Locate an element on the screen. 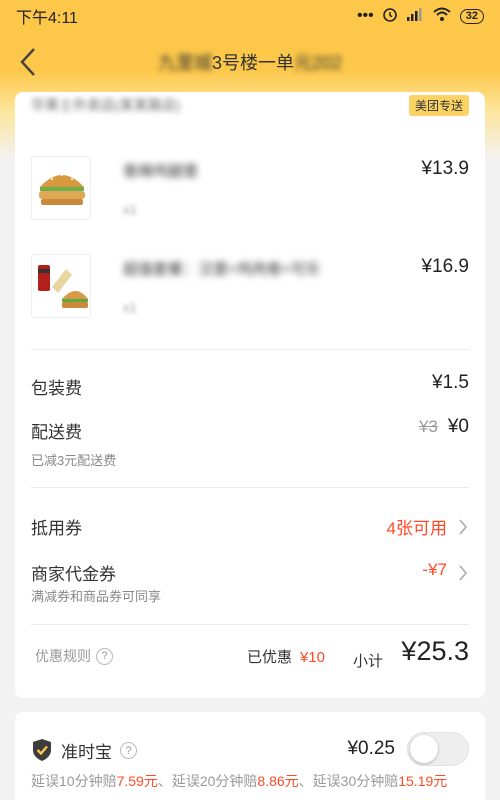  voucher-value: 4张可用 is located at coordinates (416, 528).